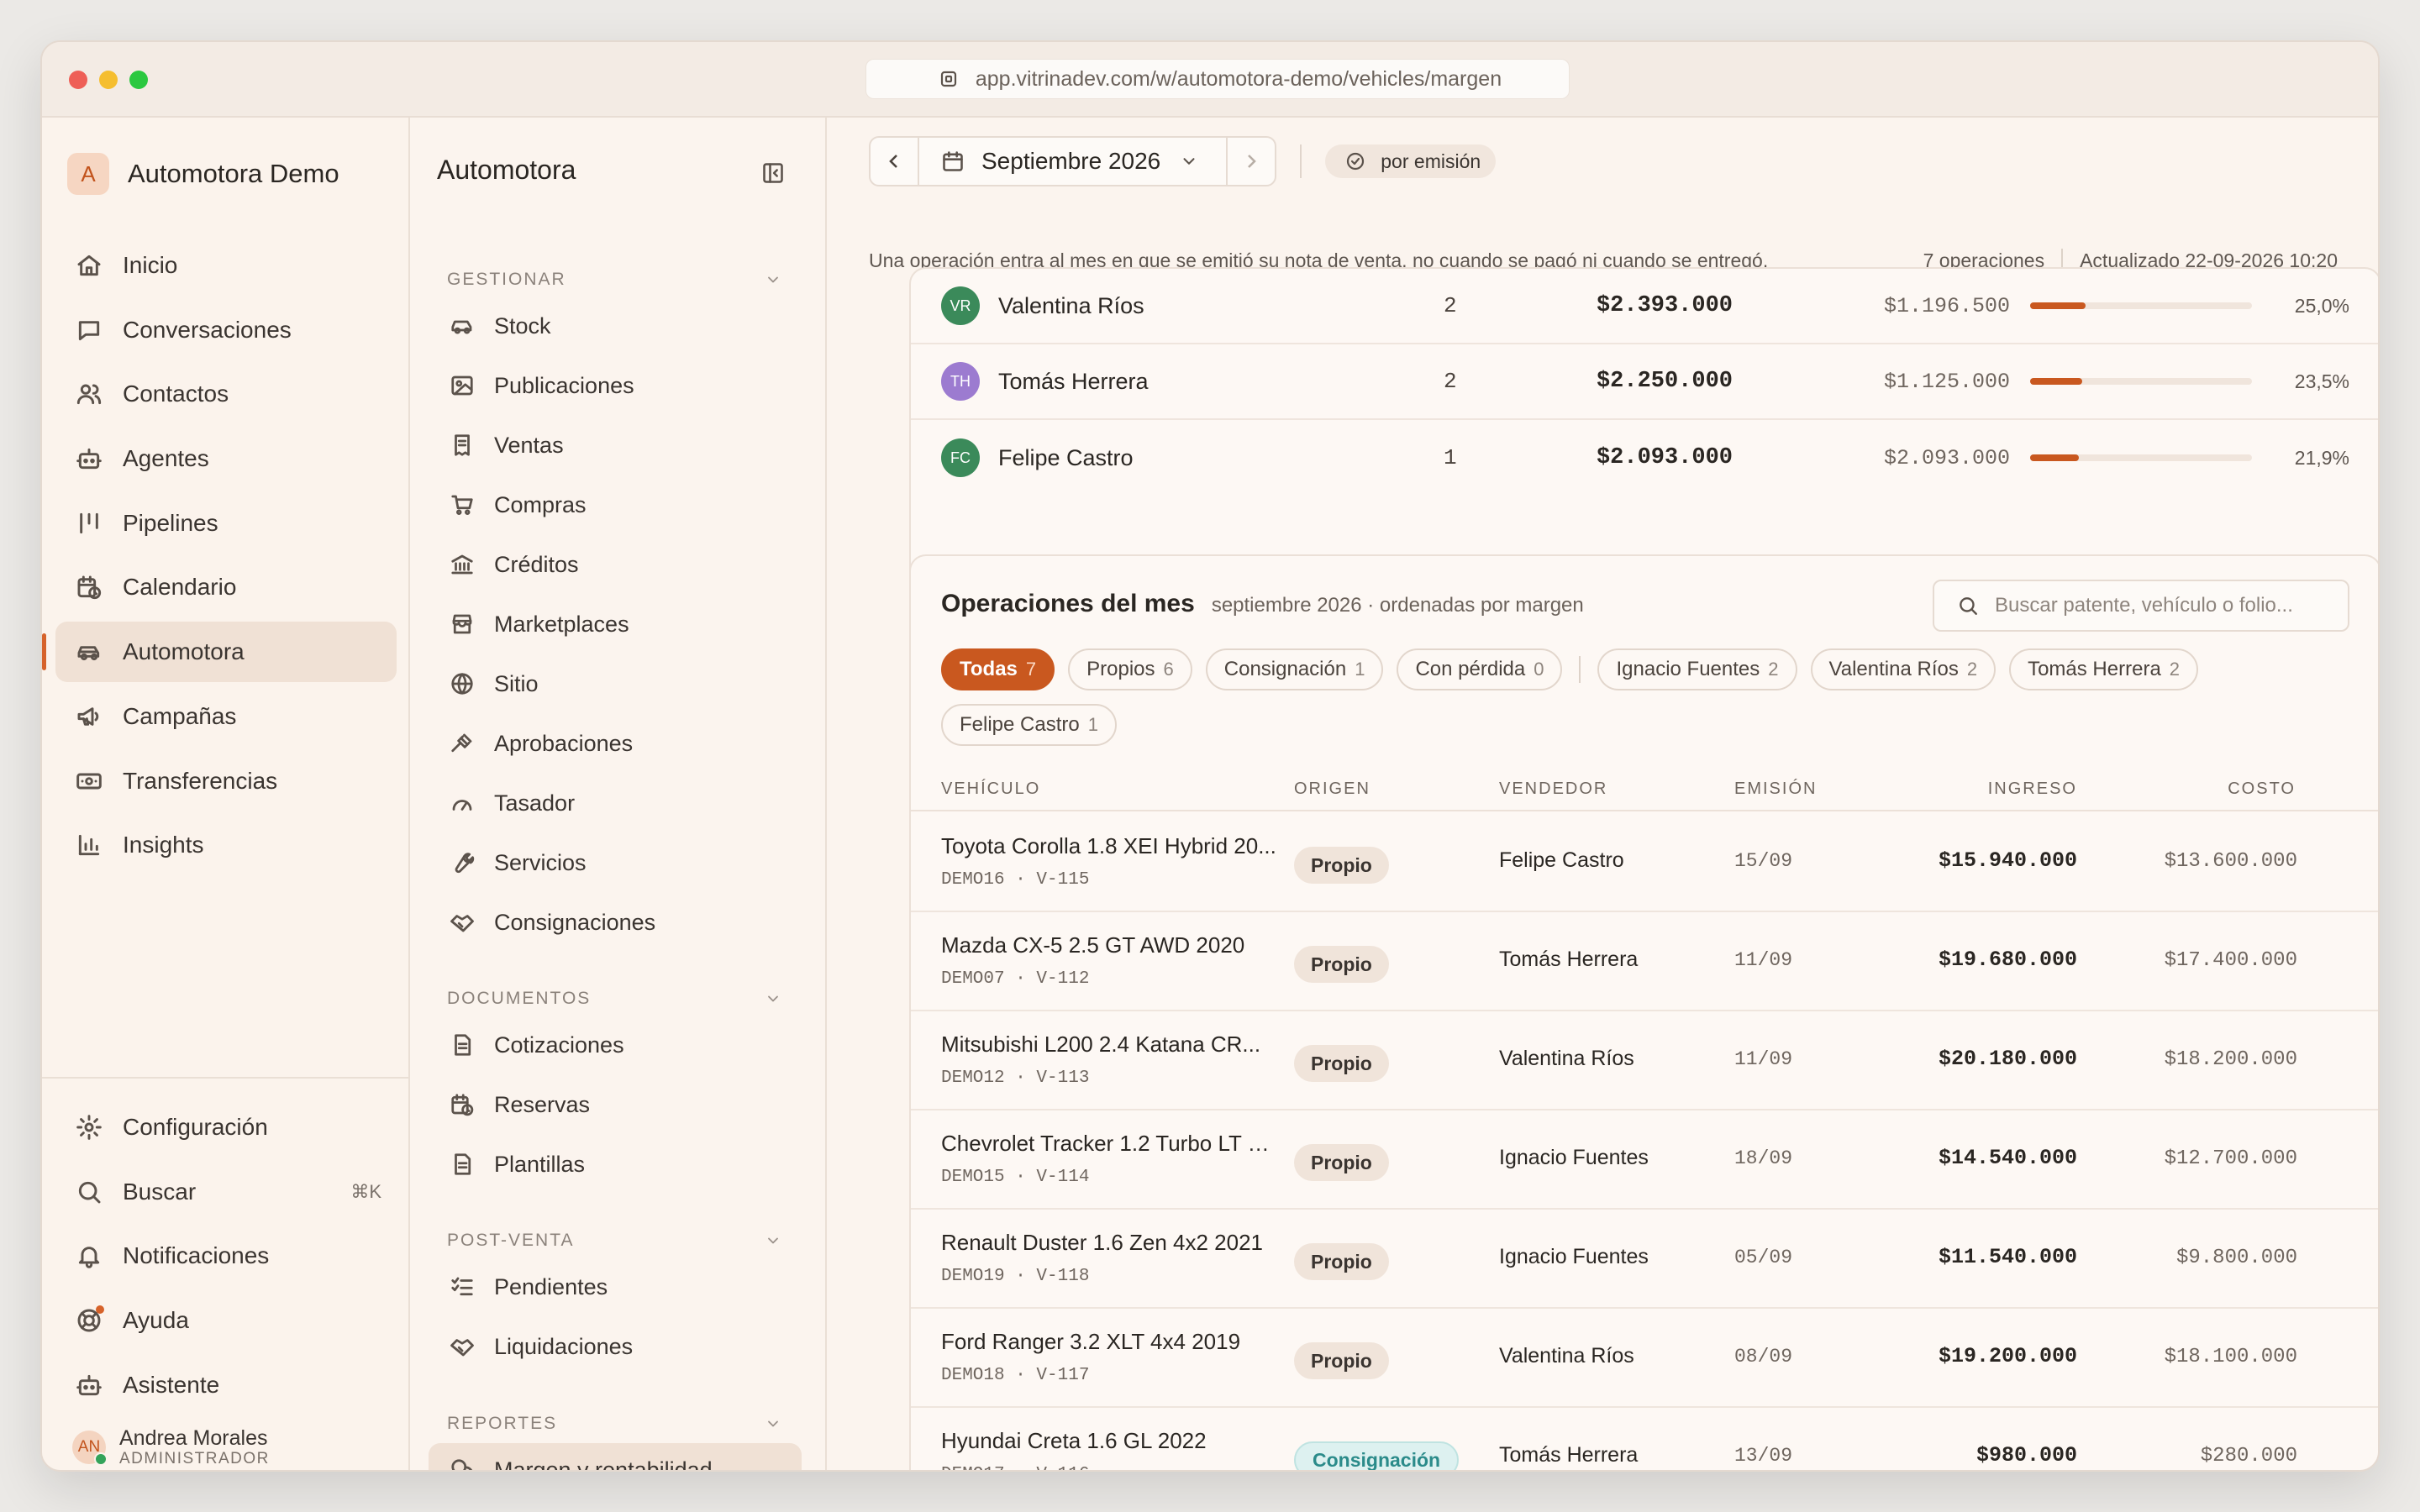  I want to click on section-item-ventas: Ventas, so click(615, 445).